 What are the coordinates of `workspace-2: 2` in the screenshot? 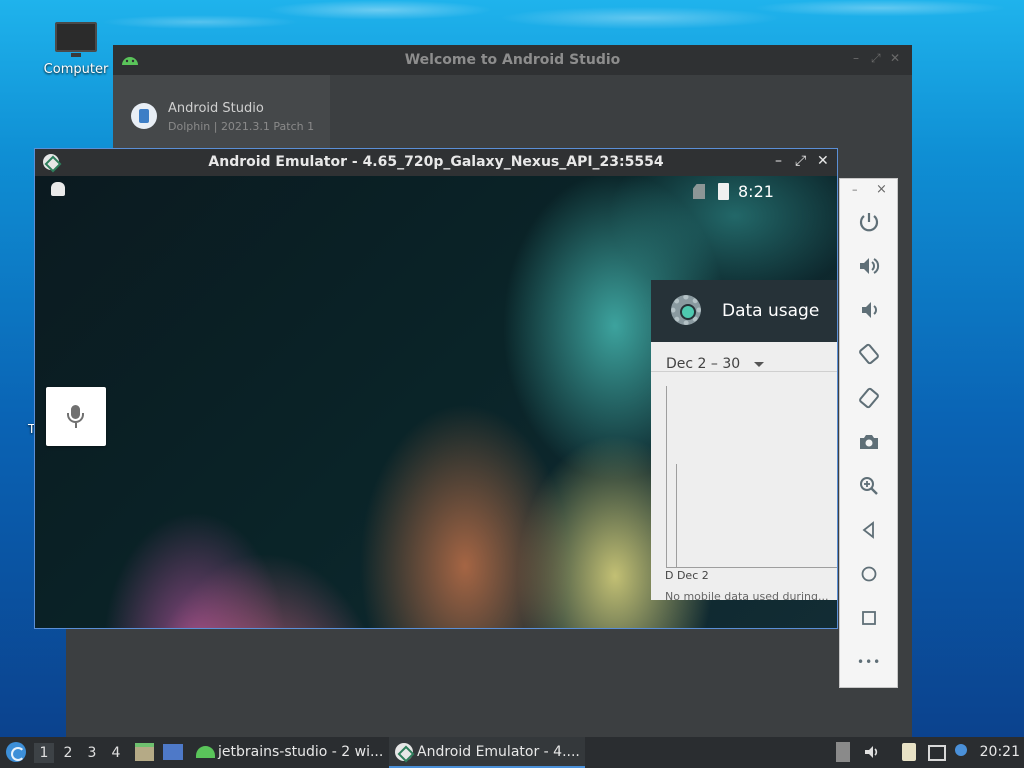 It's located at (68, 753).